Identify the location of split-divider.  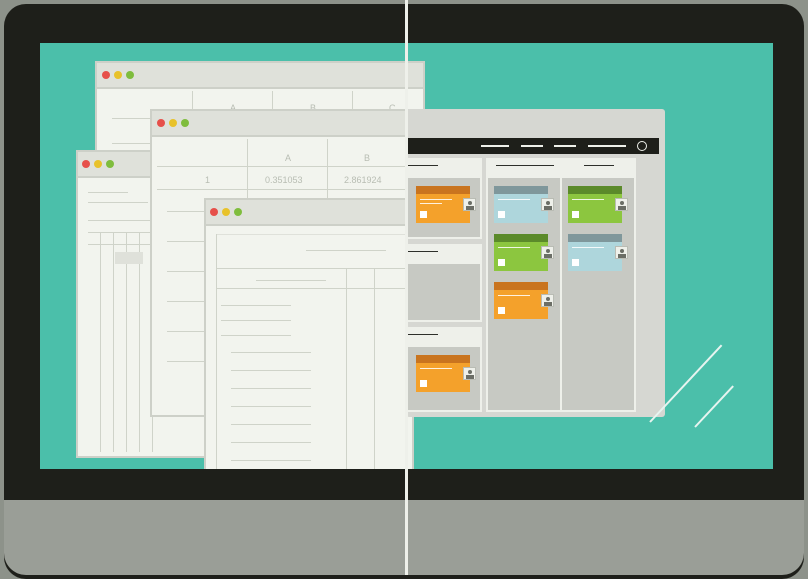
(406, 287).